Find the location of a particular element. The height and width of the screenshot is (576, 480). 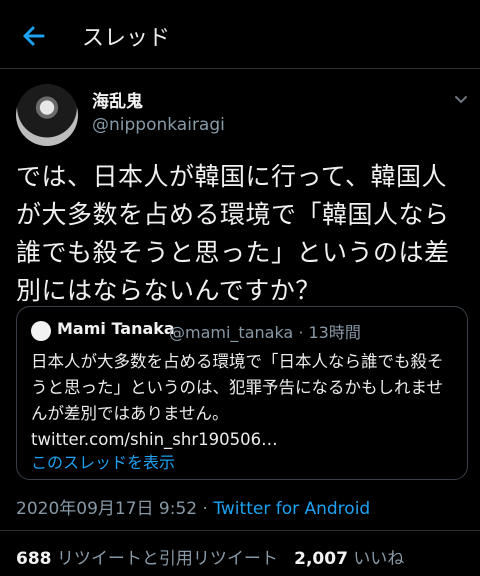

page-title: スレッド is located at coordinates (126, 38).